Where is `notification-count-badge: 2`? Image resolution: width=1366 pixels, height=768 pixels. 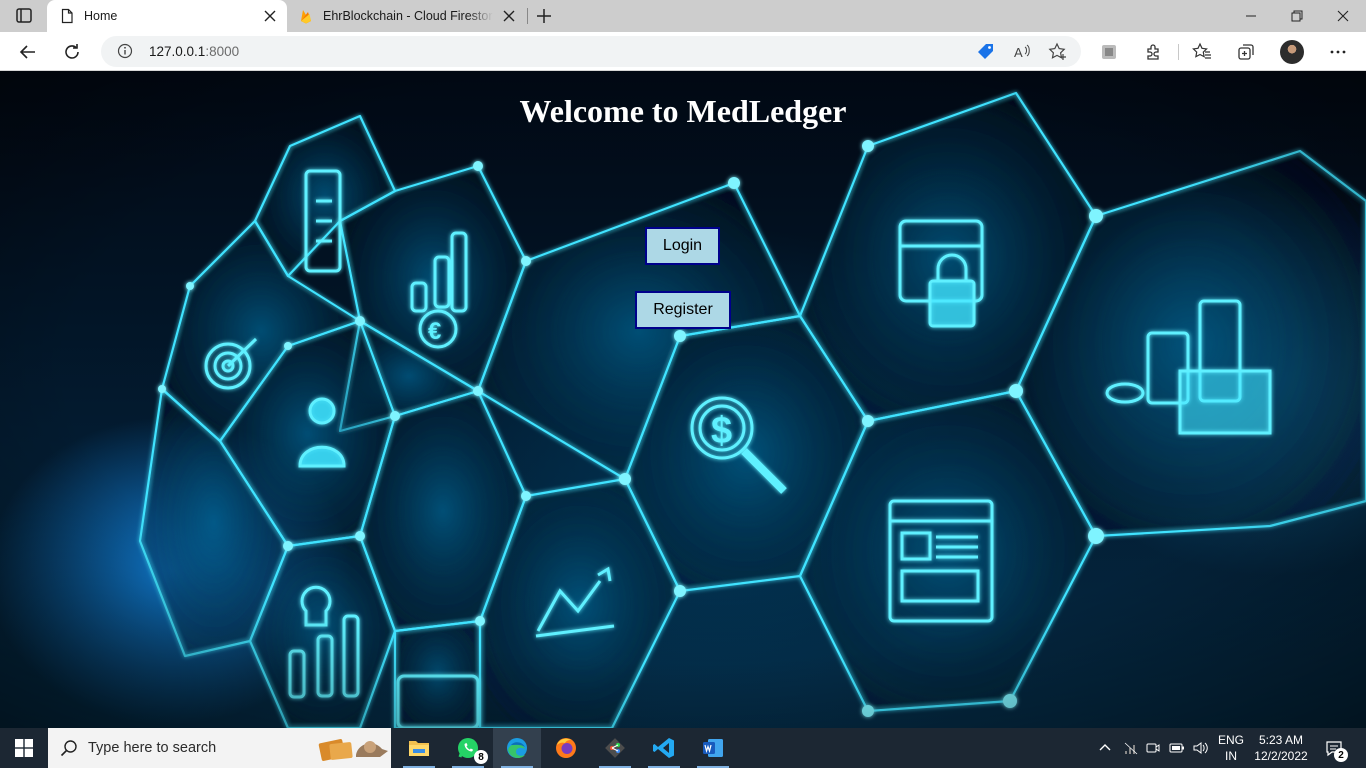 notification-count-badge: 2 is located at coordinates (1341, 755).